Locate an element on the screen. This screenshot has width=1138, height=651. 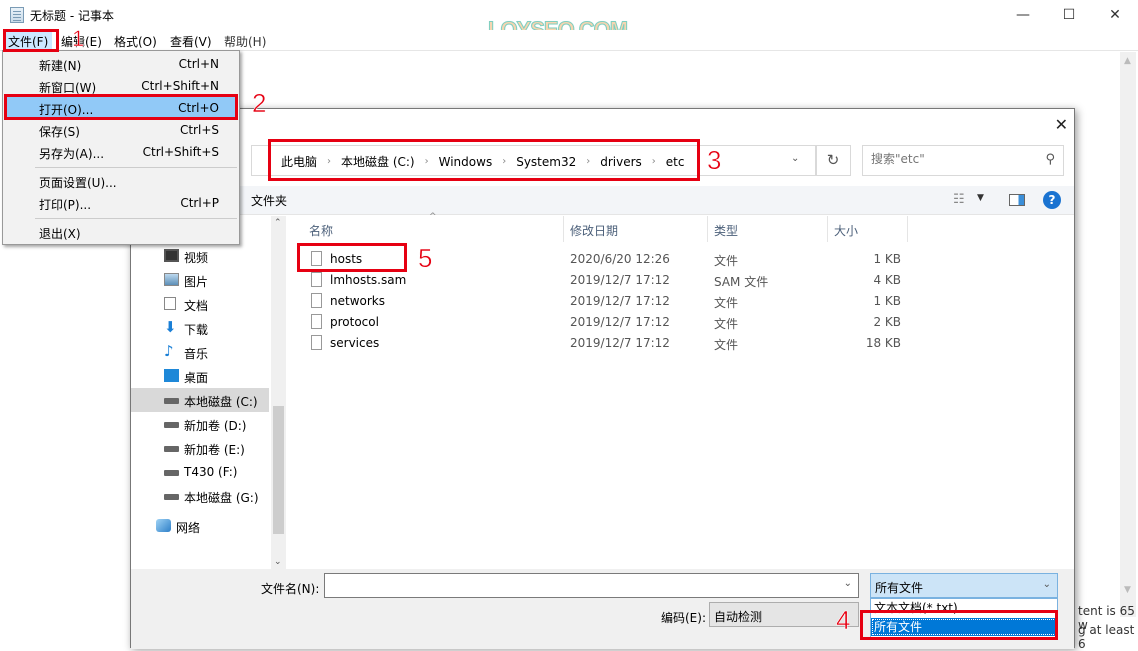
window-title: 无标题 - 记事本 is located at coordinates (72, 16).